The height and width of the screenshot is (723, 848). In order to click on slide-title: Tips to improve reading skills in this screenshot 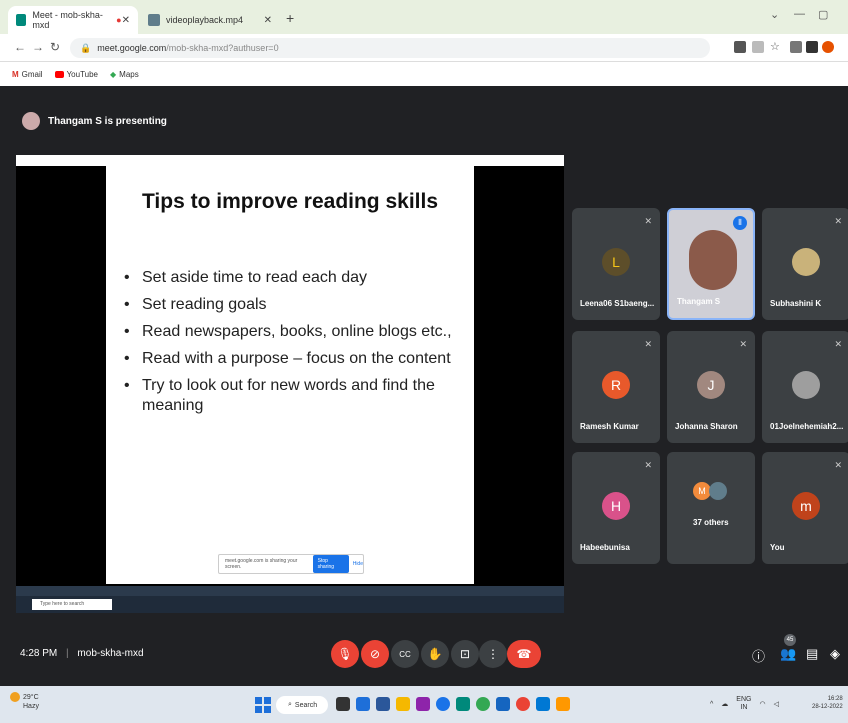, I will do `click(290, 201)`.